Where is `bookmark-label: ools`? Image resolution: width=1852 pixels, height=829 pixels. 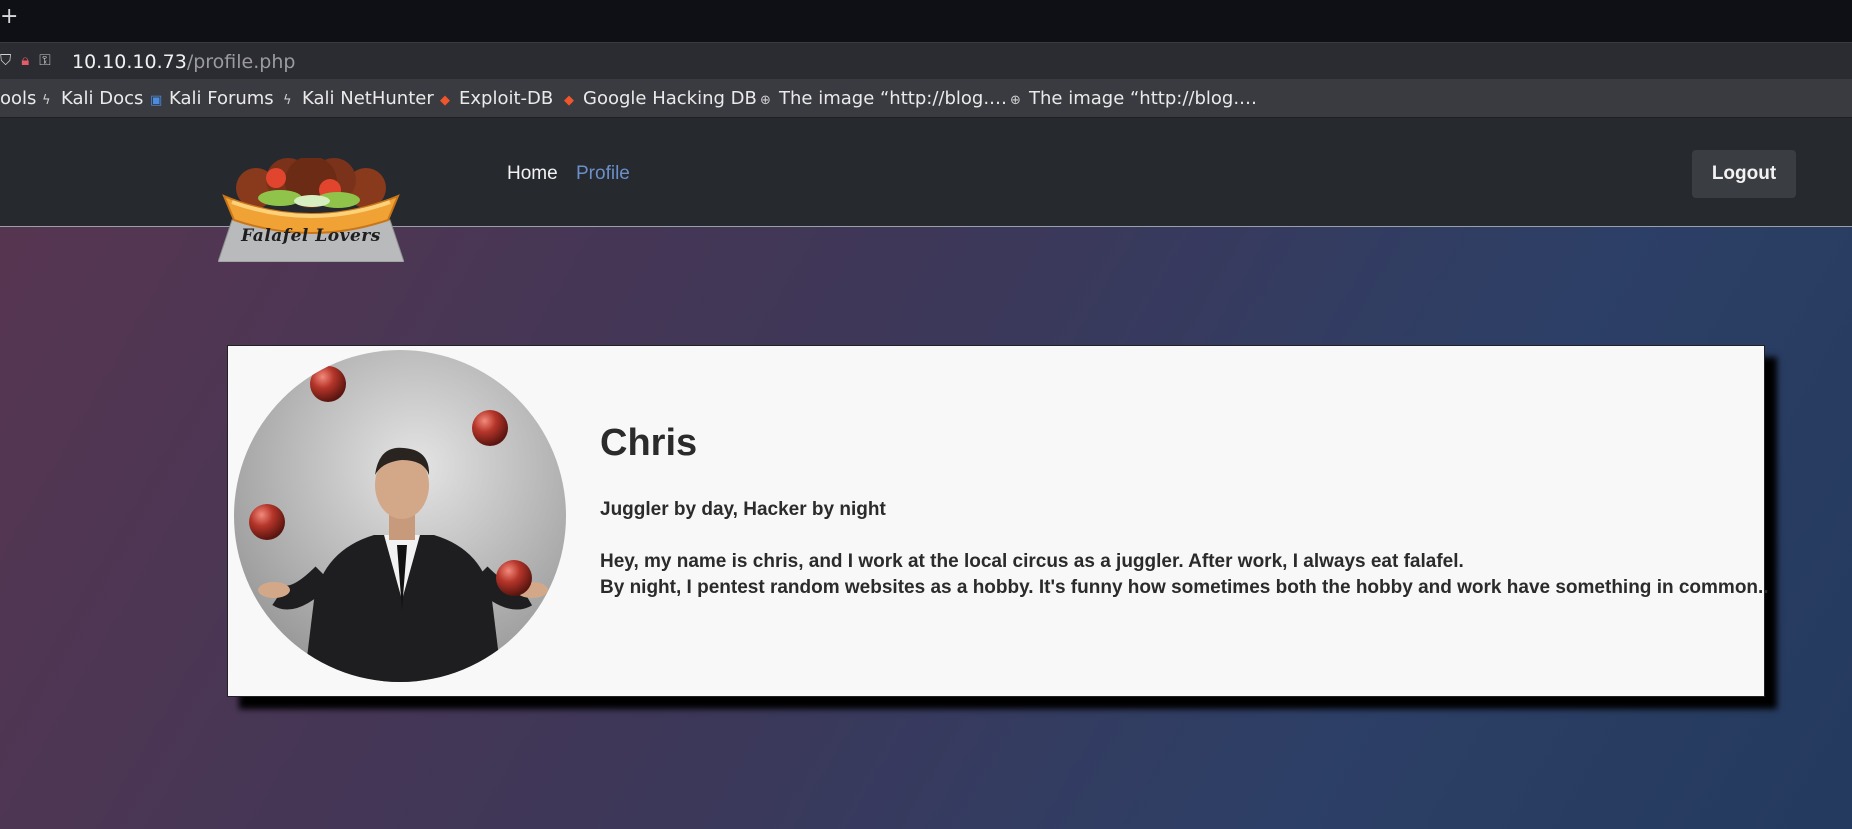 bookmark-label: ools is located at coordinates (18, 98).